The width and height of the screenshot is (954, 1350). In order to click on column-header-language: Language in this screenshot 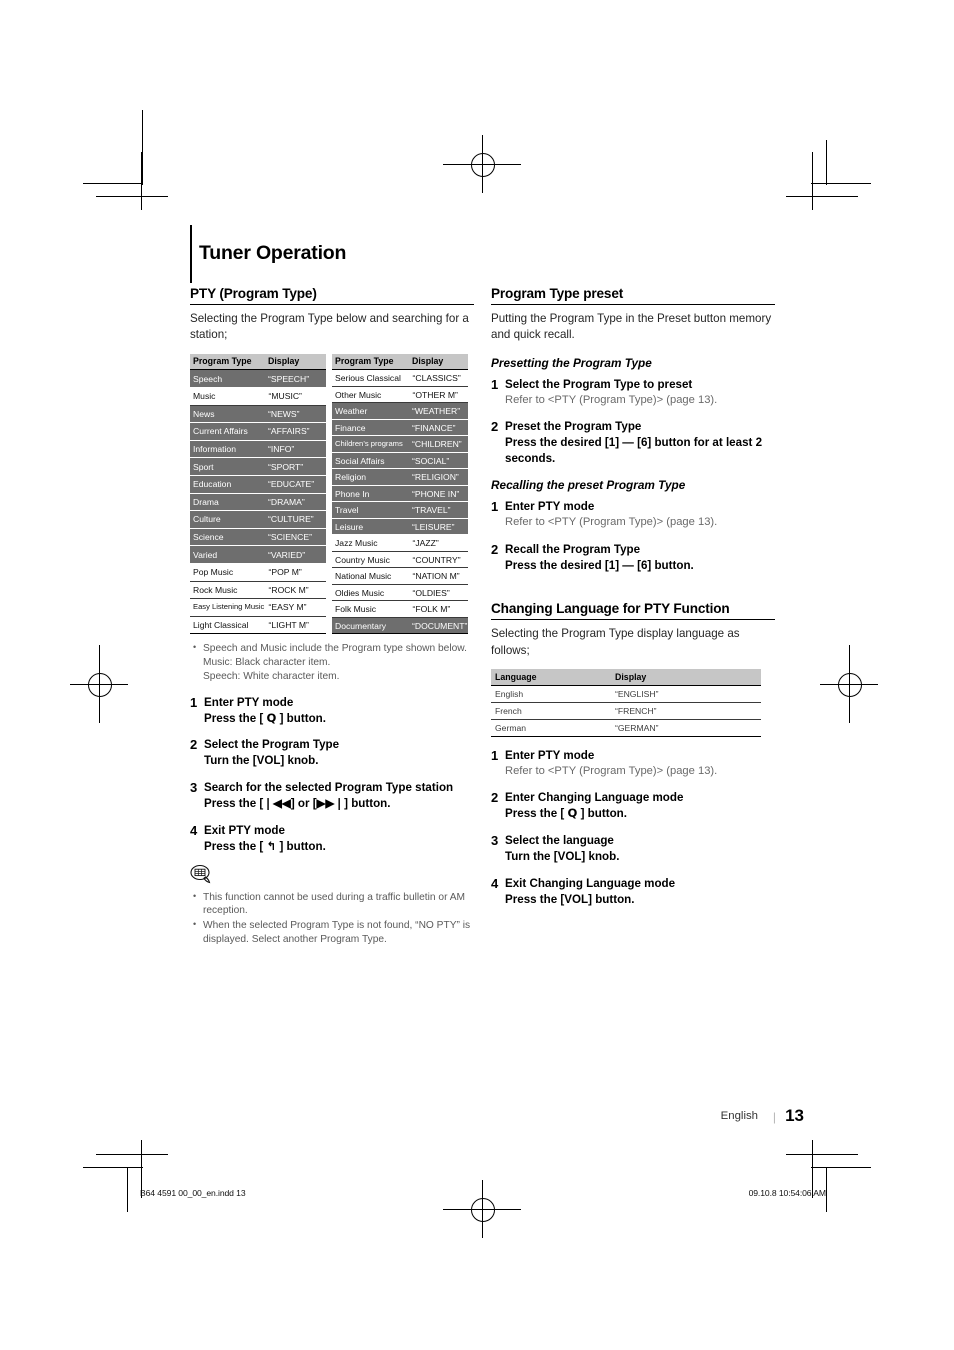, I will do `click(551, 678)`.